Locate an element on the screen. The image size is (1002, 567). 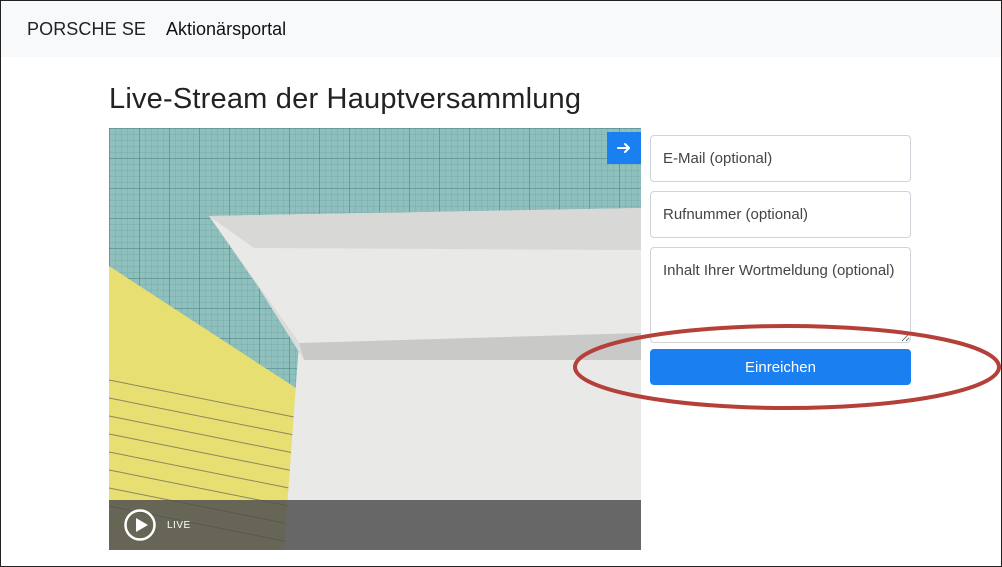
video-controls: LIVE is located at coordinates (375, 525).